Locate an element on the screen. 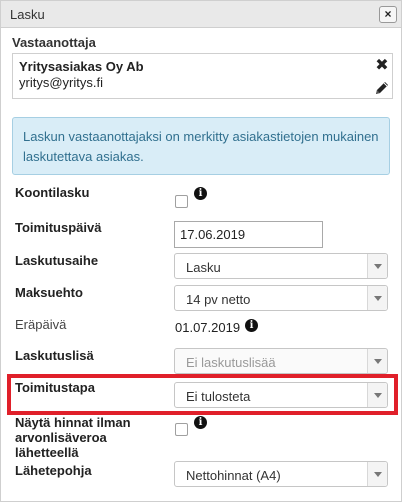 Image resolution: width=402 pixels, height=502 pixels. lahetepohja-select: Nettohinnat (A4) is located at coordinates (281, 474).